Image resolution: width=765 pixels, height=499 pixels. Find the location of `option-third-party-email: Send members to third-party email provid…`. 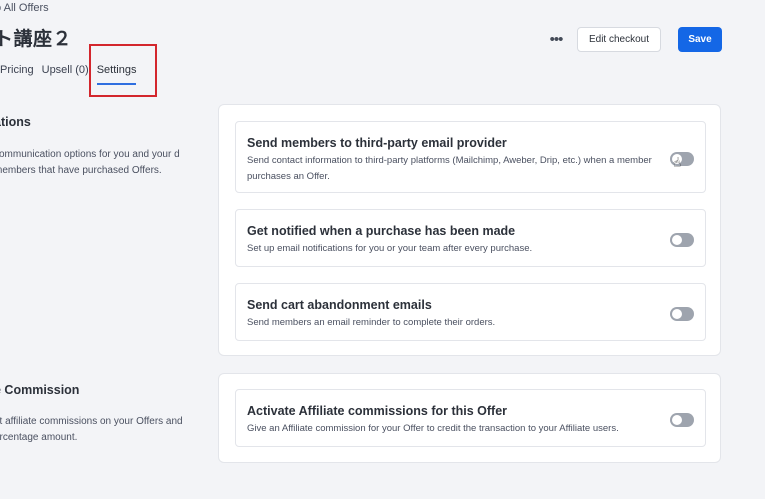

option-third-party-email: Send members to third-party email provid… is located at coordinates (470, 157).